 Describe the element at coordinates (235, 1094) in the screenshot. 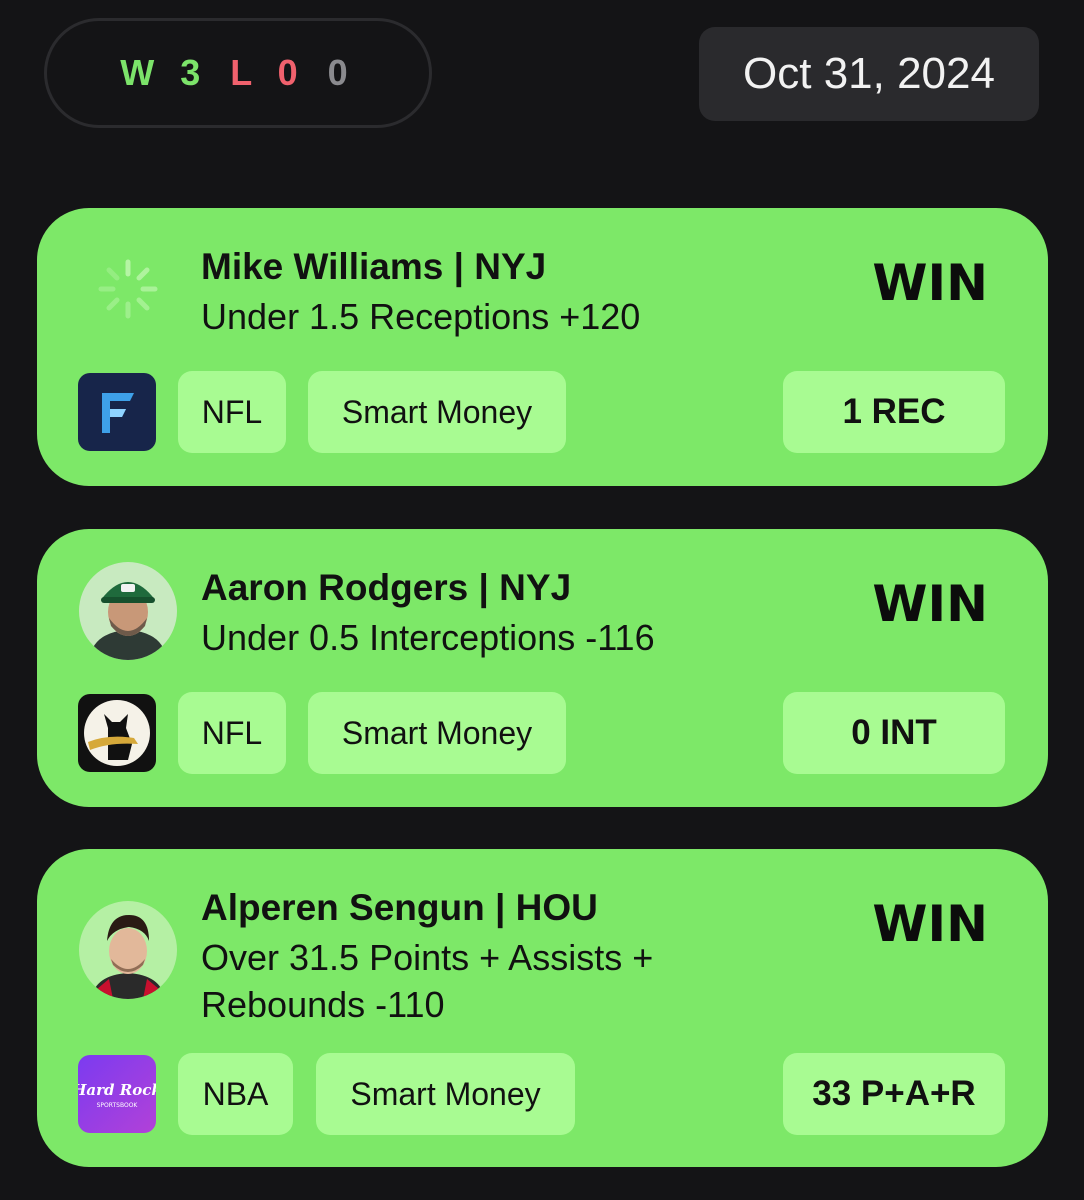

I see `league-tag: NBA` at that location.